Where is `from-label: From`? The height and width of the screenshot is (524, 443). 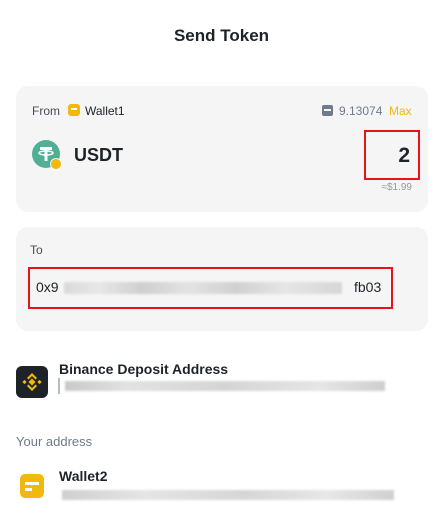
from-label: From is located at coordinates (46, 111).